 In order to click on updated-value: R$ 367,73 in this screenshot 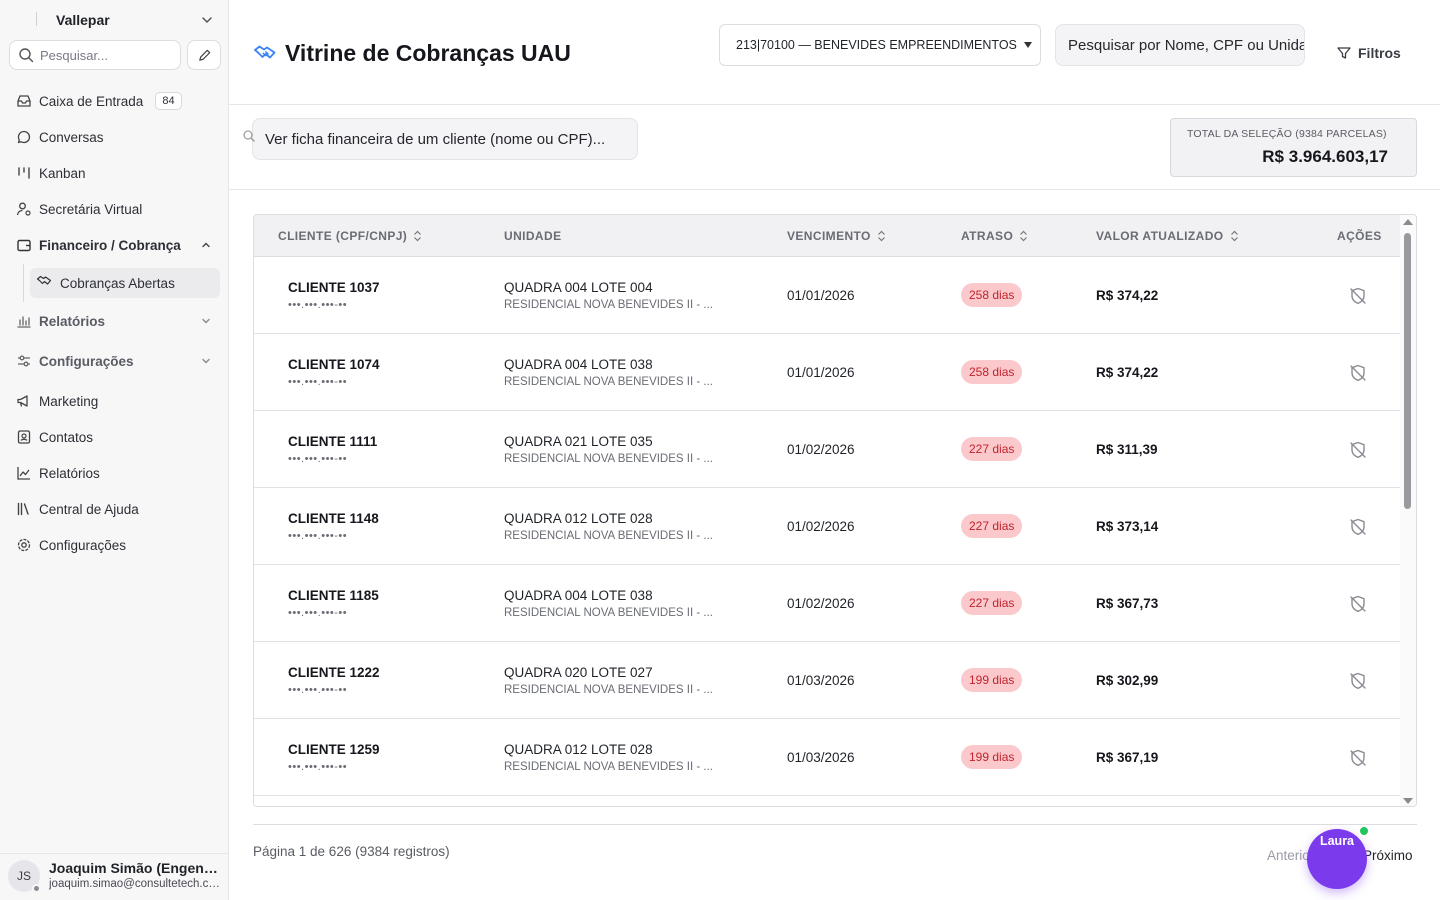, I will do `click(1127, 603)`.